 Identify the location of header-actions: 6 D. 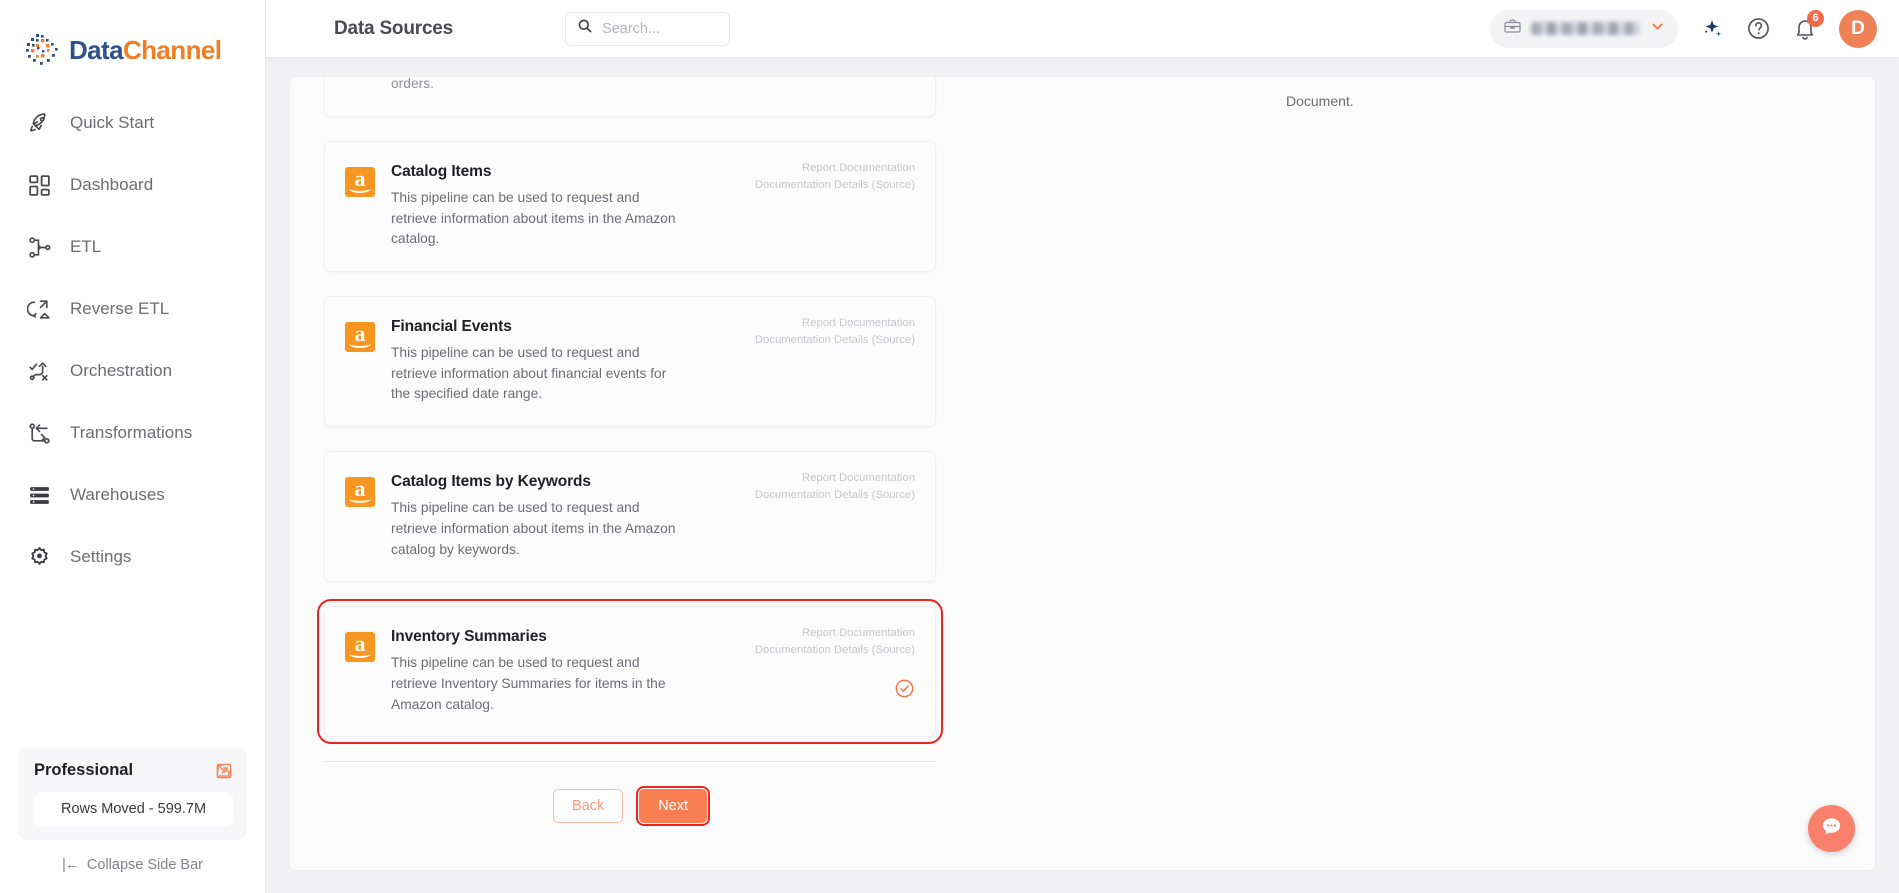
(1694, 28).